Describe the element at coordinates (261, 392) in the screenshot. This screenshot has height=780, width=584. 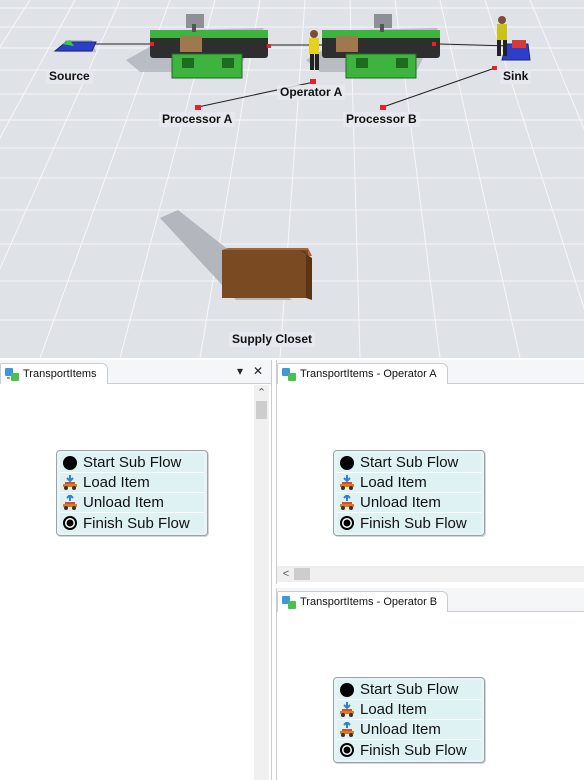
I see `scroll-up-icon: ⌃` at that location.